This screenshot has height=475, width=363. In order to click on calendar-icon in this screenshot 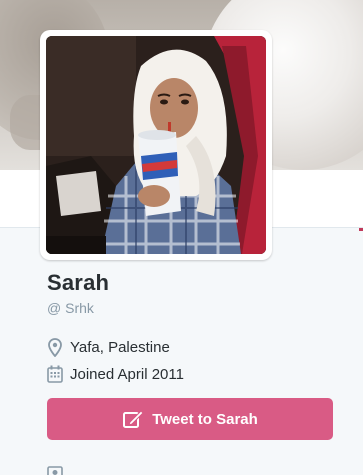, I will do `click(55, 374)`.